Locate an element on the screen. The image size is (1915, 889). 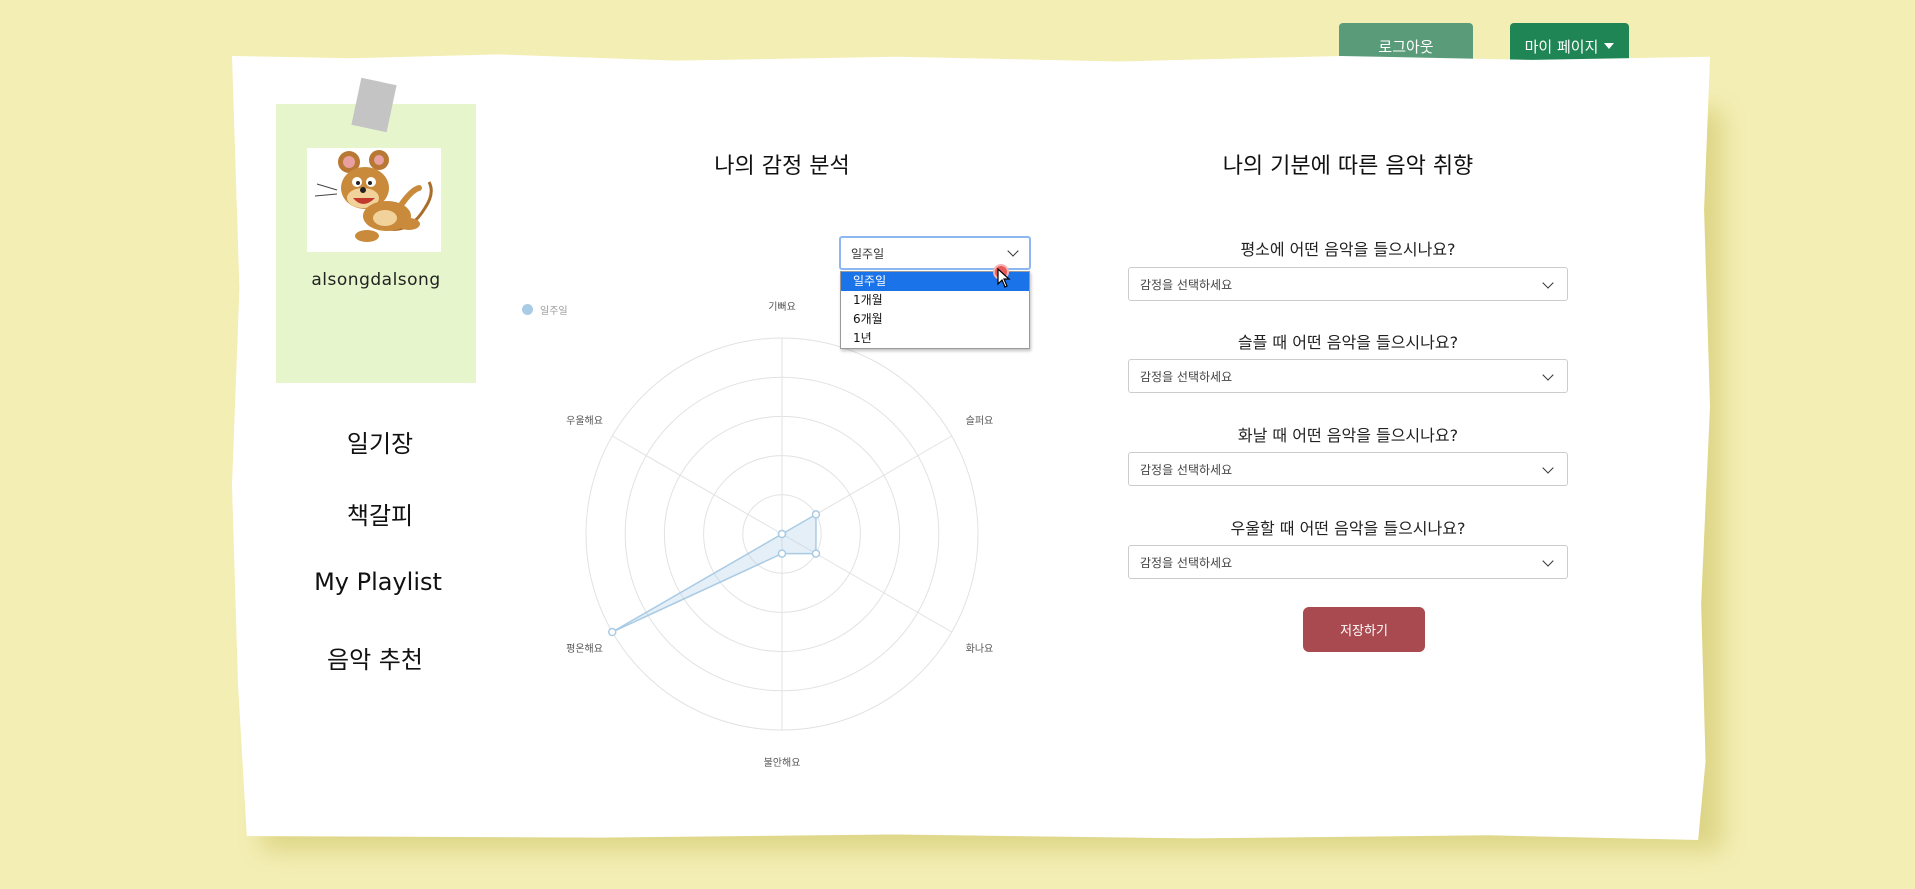
nav-item-diary: 일기장 is located at coordinates (380, 441).